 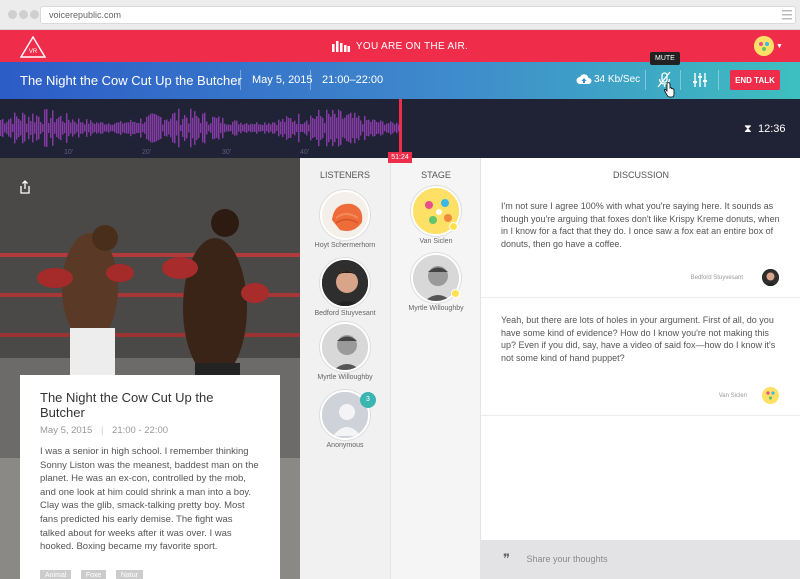 I want to click on listener-anonymous: 3 Anonymous, so click(x=345, y=420).